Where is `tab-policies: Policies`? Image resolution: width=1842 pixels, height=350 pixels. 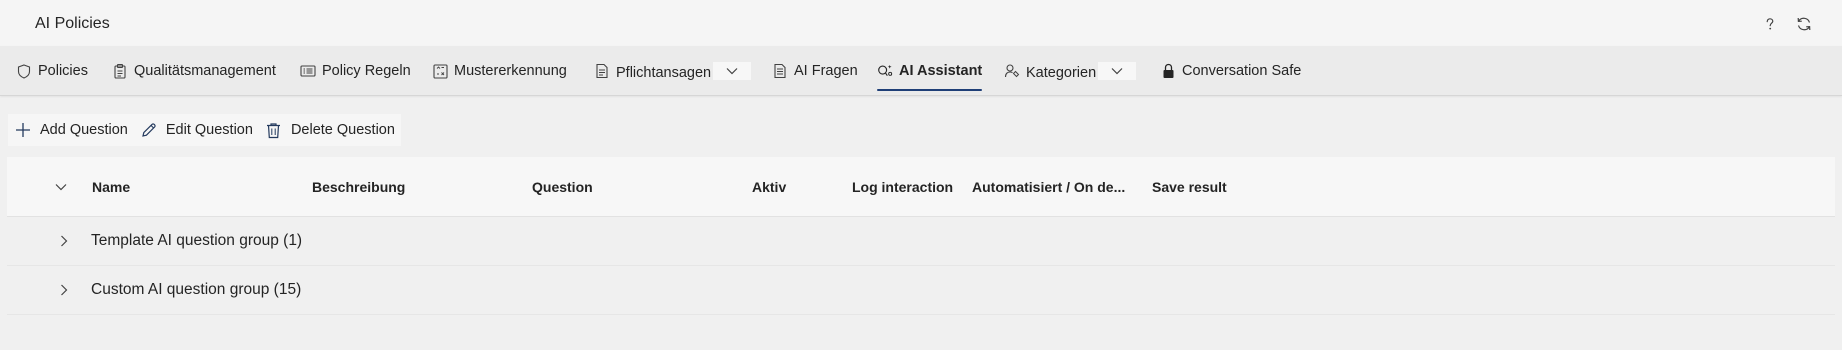 tab-policies: Policies is located at coordinates (52, 71).